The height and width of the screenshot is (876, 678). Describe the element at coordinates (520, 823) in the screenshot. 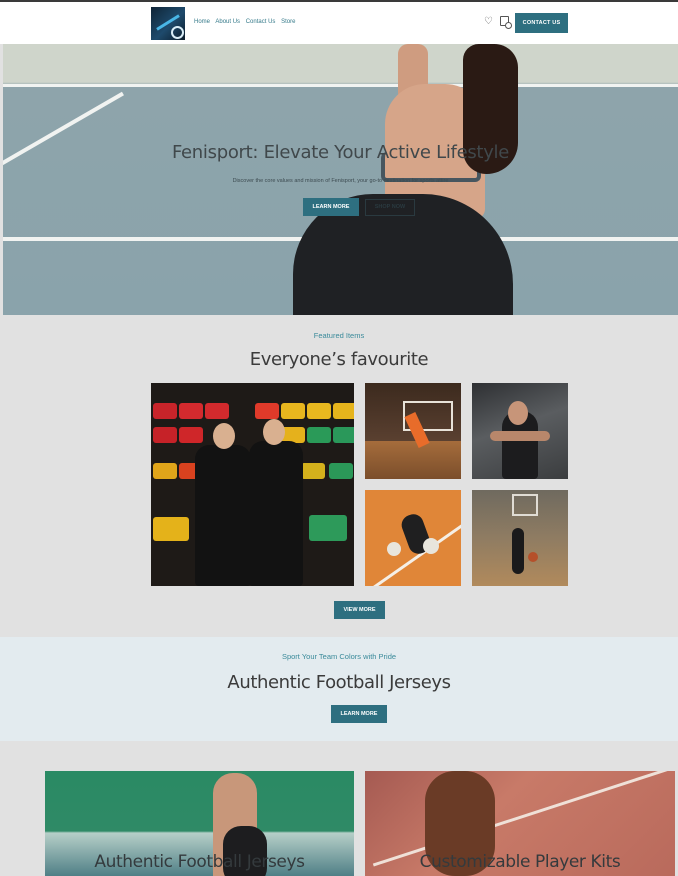

I see `card-player-kits: Customizable Player Kits` at that location.